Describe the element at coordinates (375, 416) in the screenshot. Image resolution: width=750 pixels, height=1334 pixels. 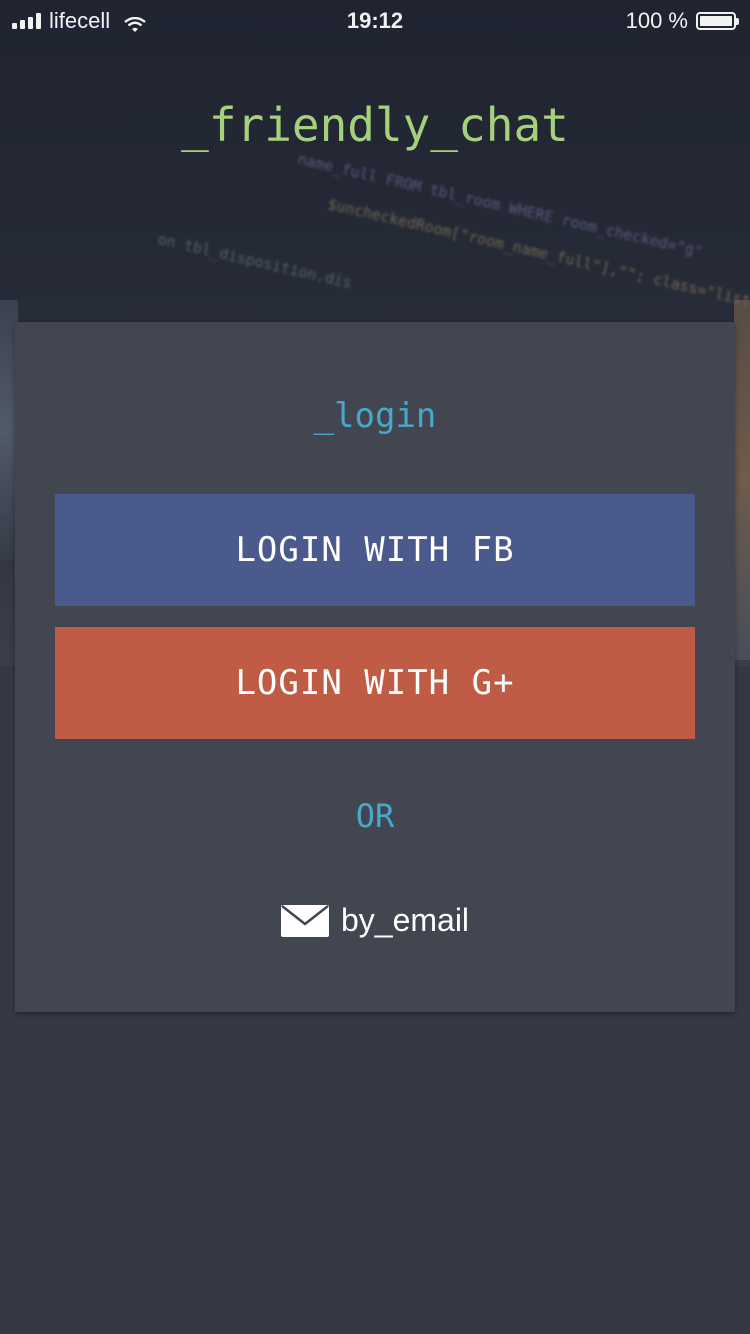
I see `login-heading: _login` at that location.